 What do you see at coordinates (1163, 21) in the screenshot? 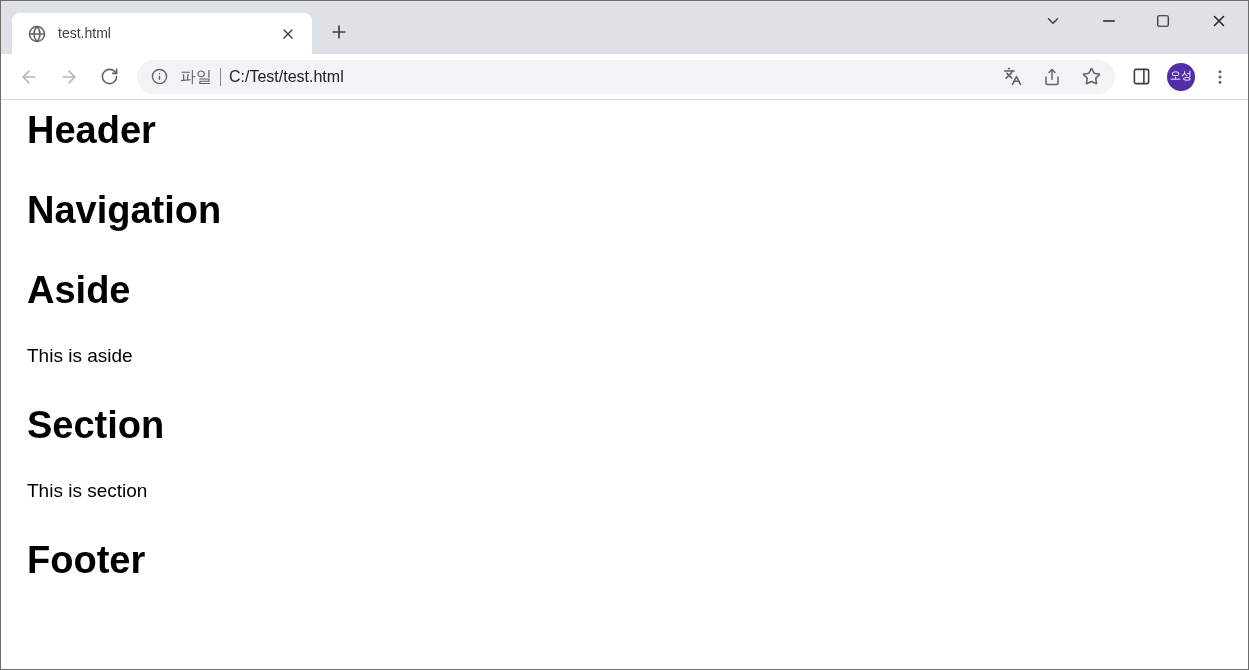
I see `maximize-icon` at bounding box center [1163, 21].